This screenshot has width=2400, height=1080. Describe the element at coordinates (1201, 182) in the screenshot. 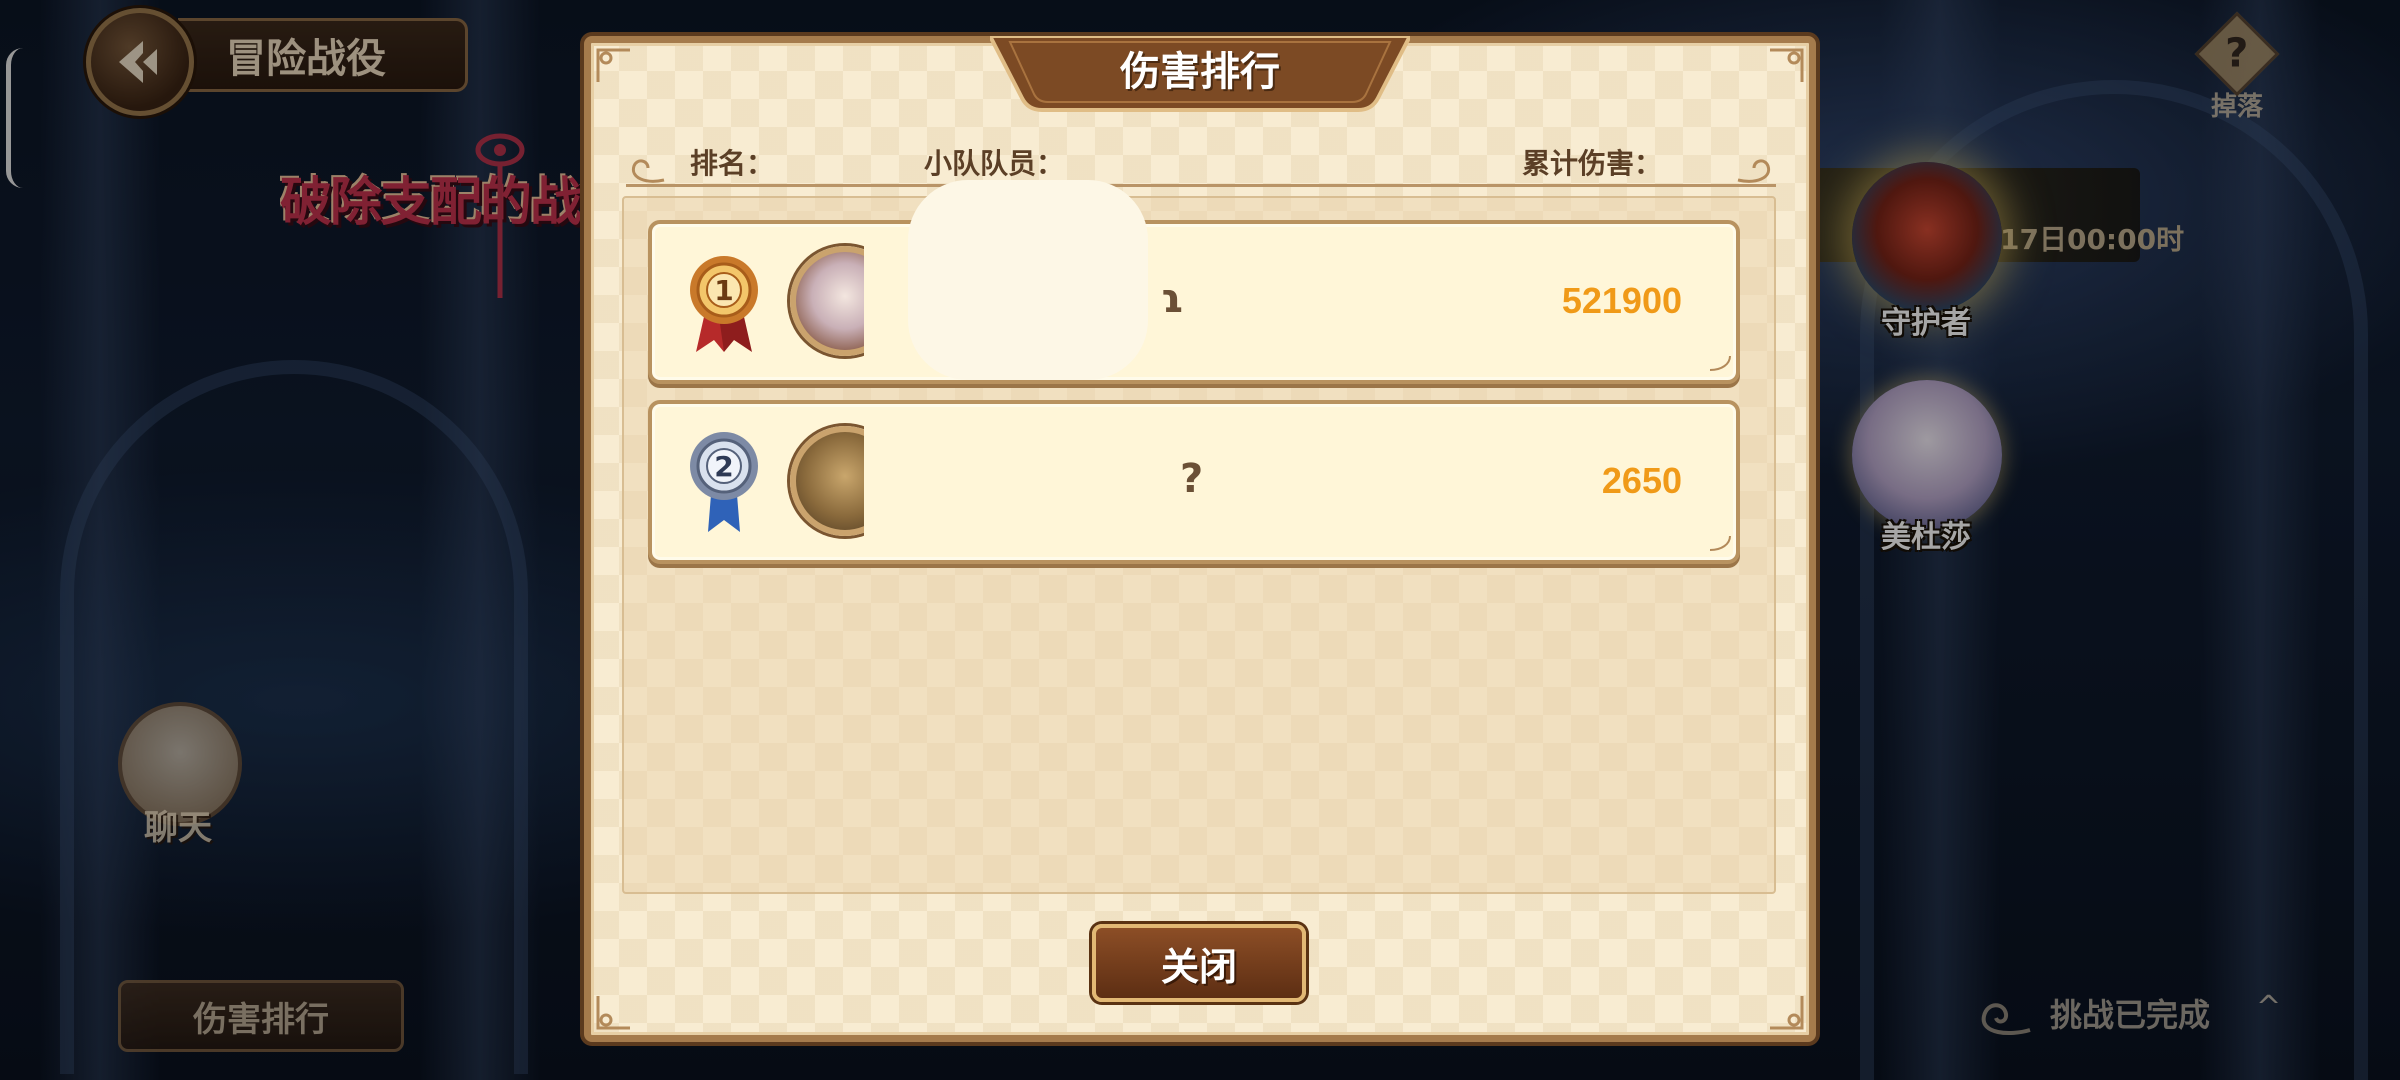

I see `header-divider` at that location.